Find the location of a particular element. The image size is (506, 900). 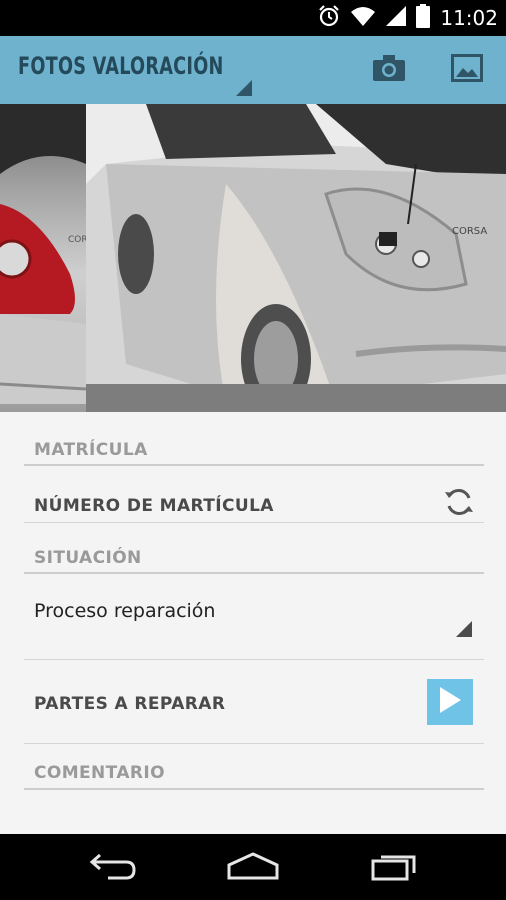

gallery-button is located at coordinates (467, 70).